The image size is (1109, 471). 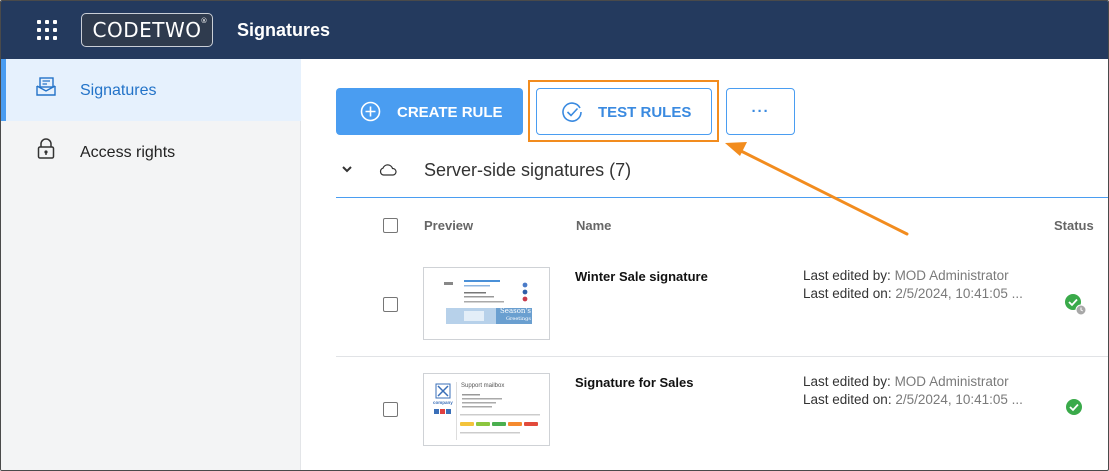 What do you see at coordinates (593, 225) in the screenshot?
I see `column-header-name: Name` at bounding box center [593, 225].